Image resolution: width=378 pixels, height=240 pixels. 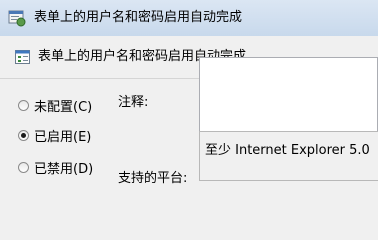 I want to click on radio-enabled: 已启用(E), so click(x=55, y=135).